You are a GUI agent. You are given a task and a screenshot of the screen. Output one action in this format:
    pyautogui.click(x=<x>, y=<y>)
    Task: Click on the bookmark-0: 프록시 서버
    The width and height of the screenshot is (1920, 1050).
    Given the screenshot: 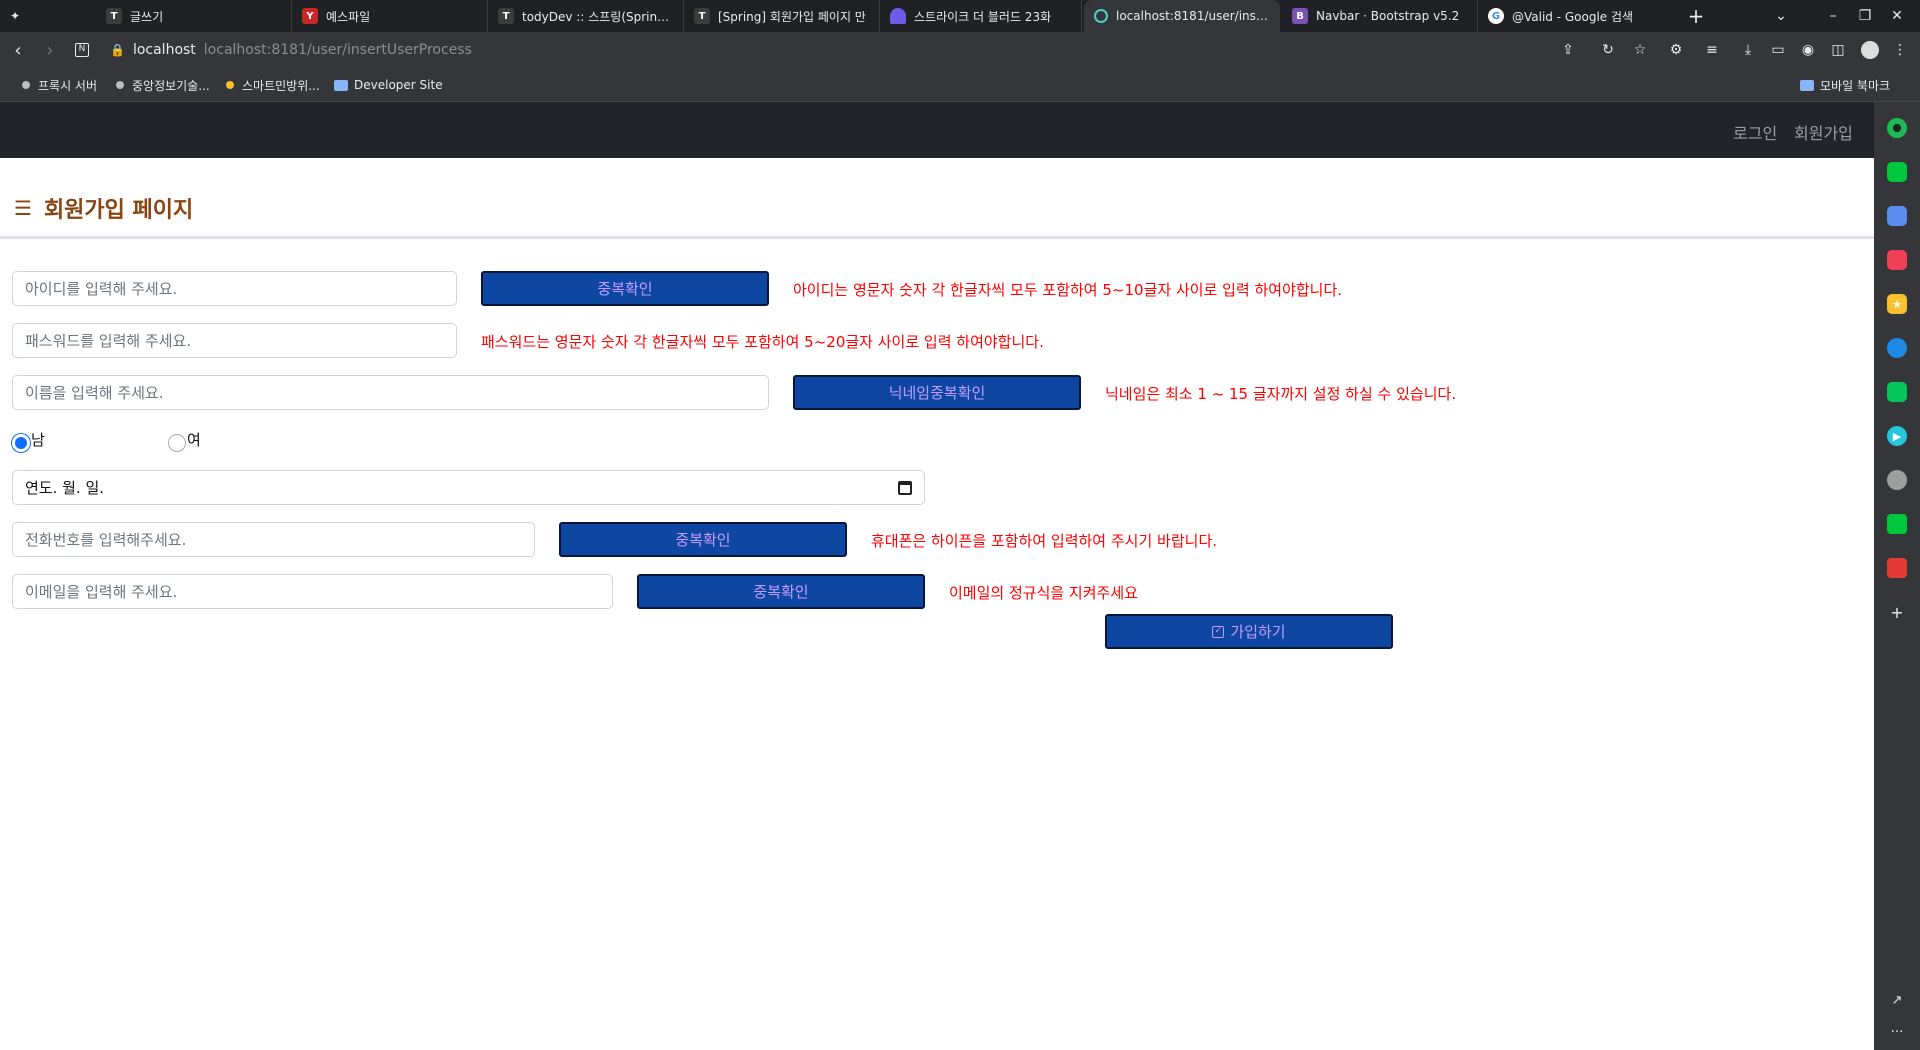 What is the action you would take?
    pyautogui.click(x=59, y=85)
    